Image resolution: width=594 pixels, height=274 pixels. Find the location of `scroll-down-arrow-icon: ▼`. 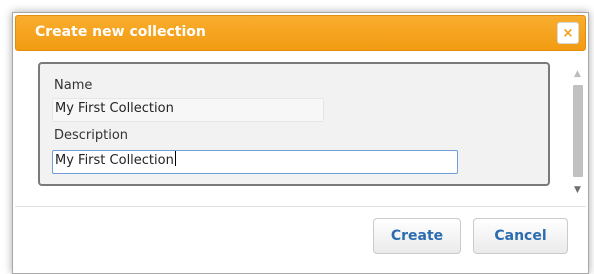

scroll-down-arrow-icon: ▼ is located at coordinates (577, 190).